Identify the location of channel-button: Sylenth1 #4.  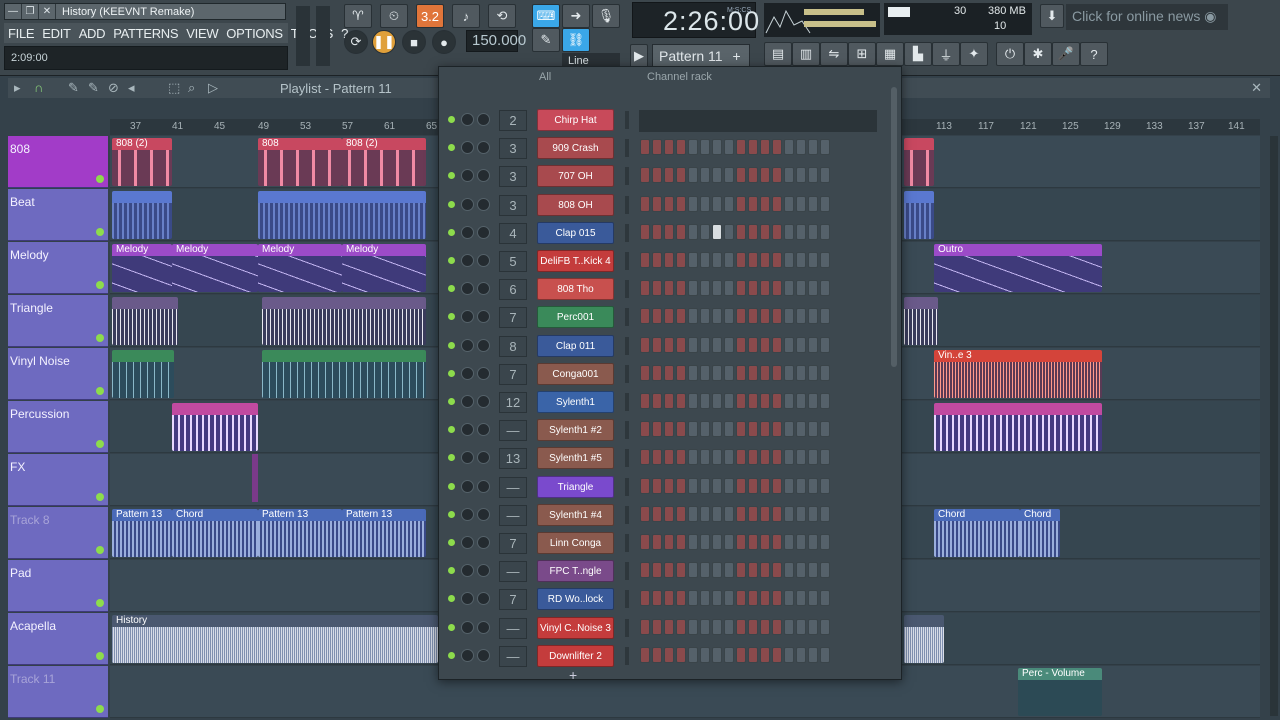
(575, 514).